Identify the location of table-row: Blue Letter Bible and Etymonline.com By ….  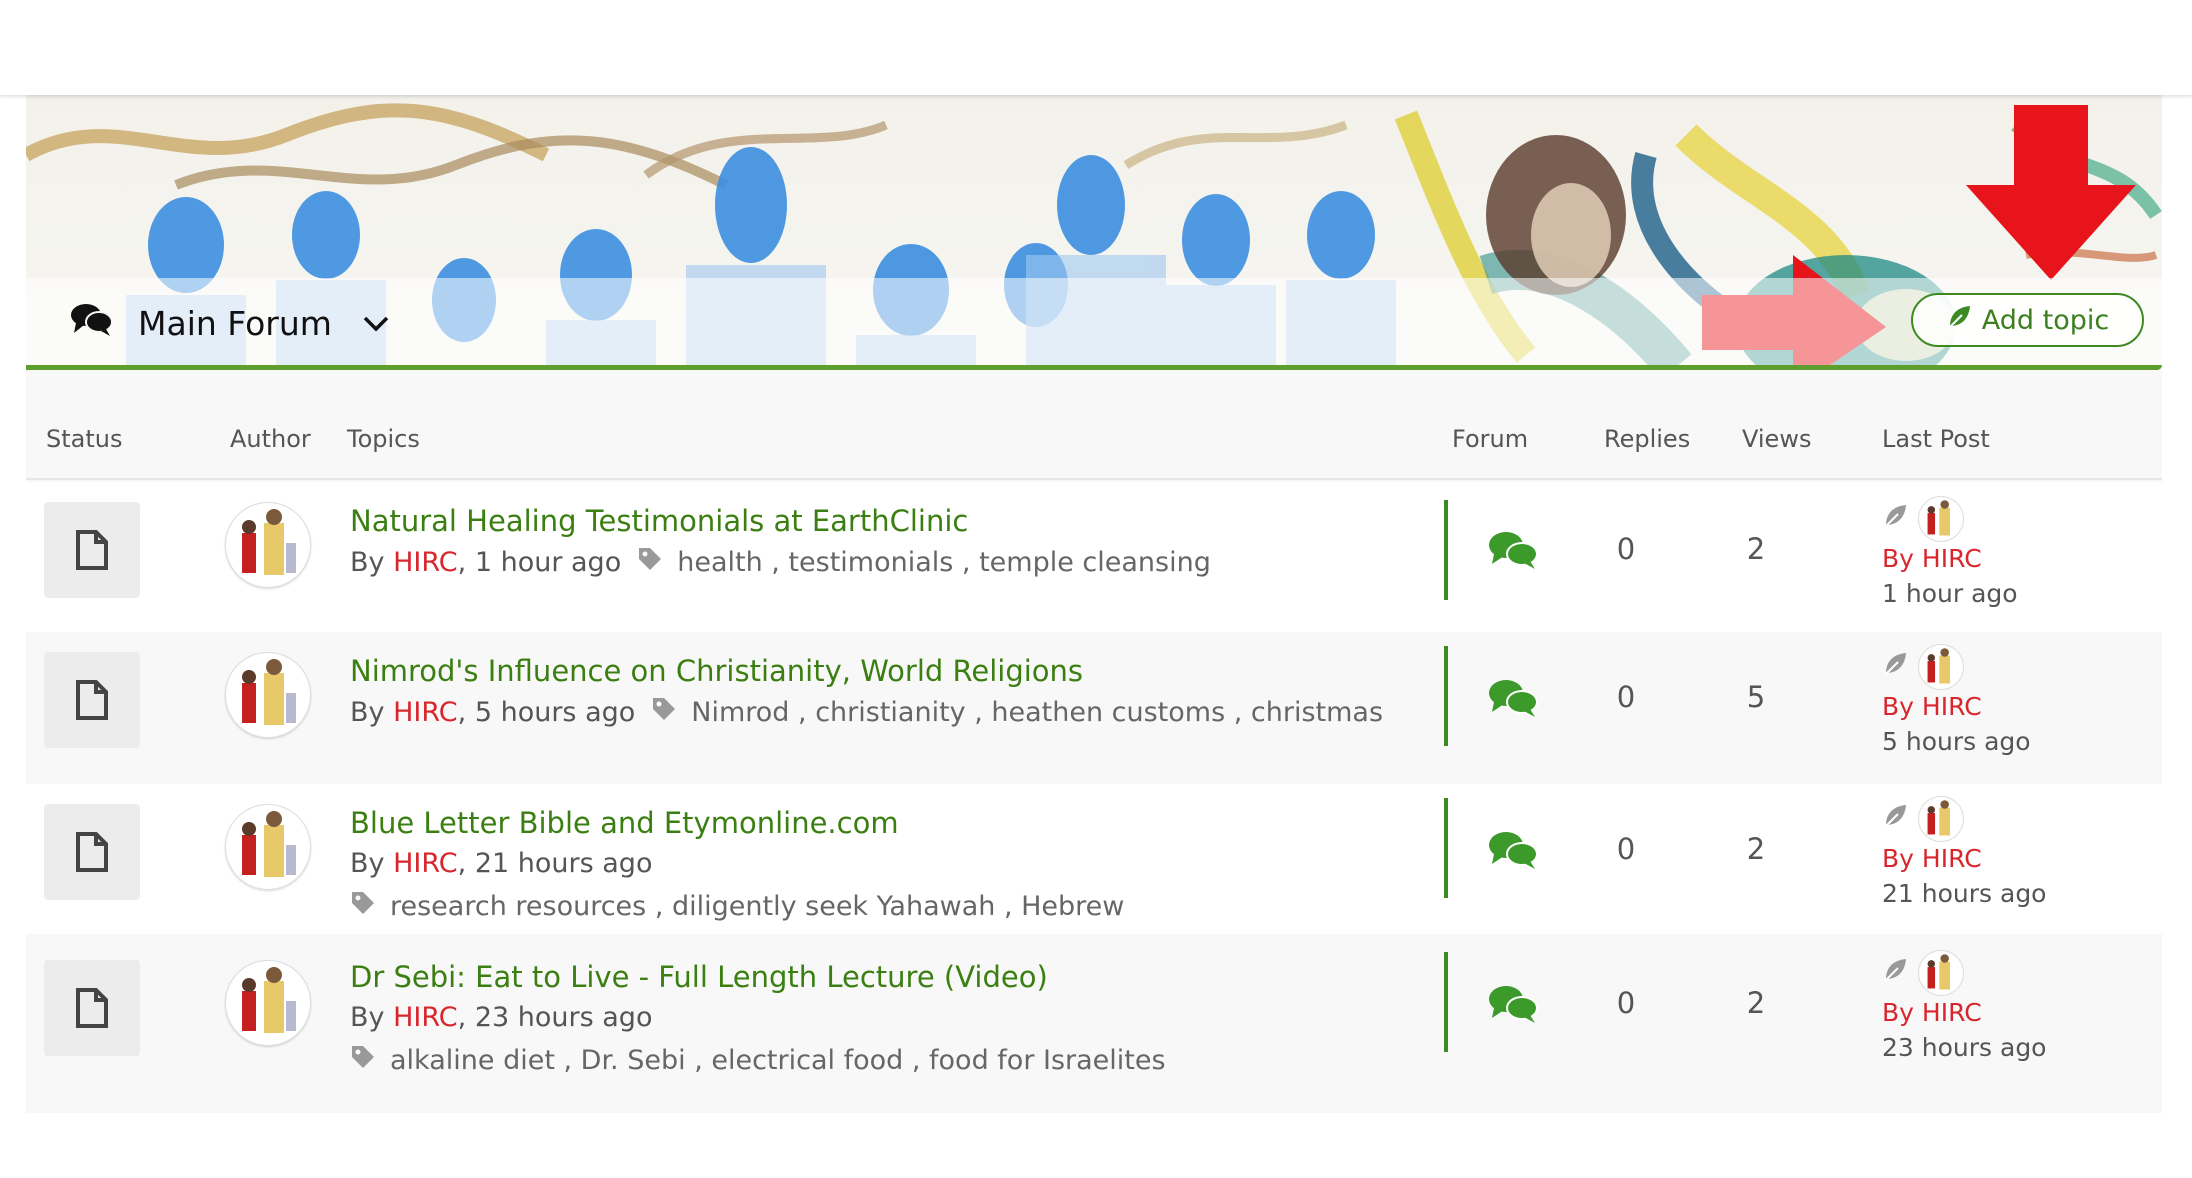
(1094, 859).